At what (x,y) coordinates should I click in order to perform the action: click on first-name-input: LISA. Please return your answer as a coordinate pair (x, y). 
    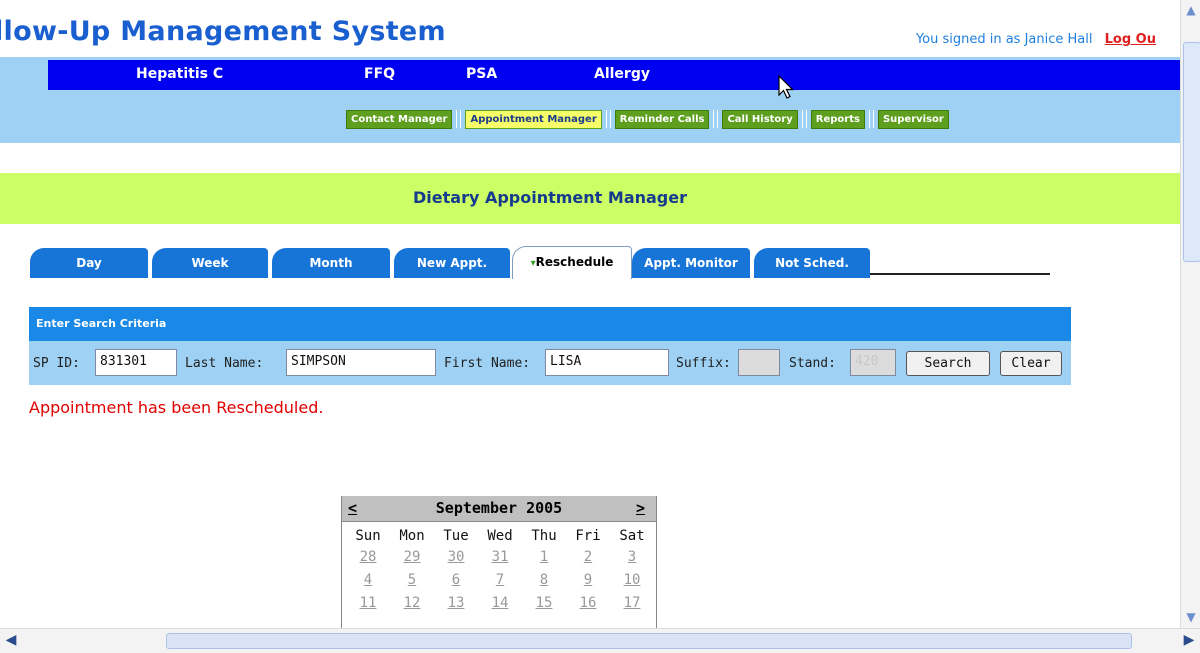
    Looking at the image, I should click on (607, 362).